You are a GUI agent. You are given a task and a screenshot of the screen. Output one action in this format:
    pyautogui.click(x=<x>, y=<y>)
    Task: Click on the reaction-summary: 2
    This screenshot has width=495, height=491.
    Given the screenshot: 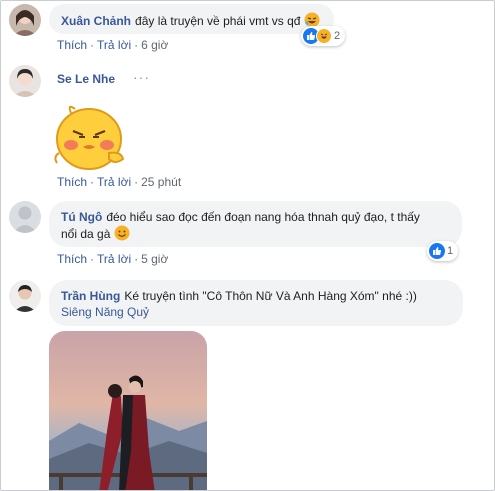 What is the action you would take?
    pyautogui.click(x=323, y=36)
    